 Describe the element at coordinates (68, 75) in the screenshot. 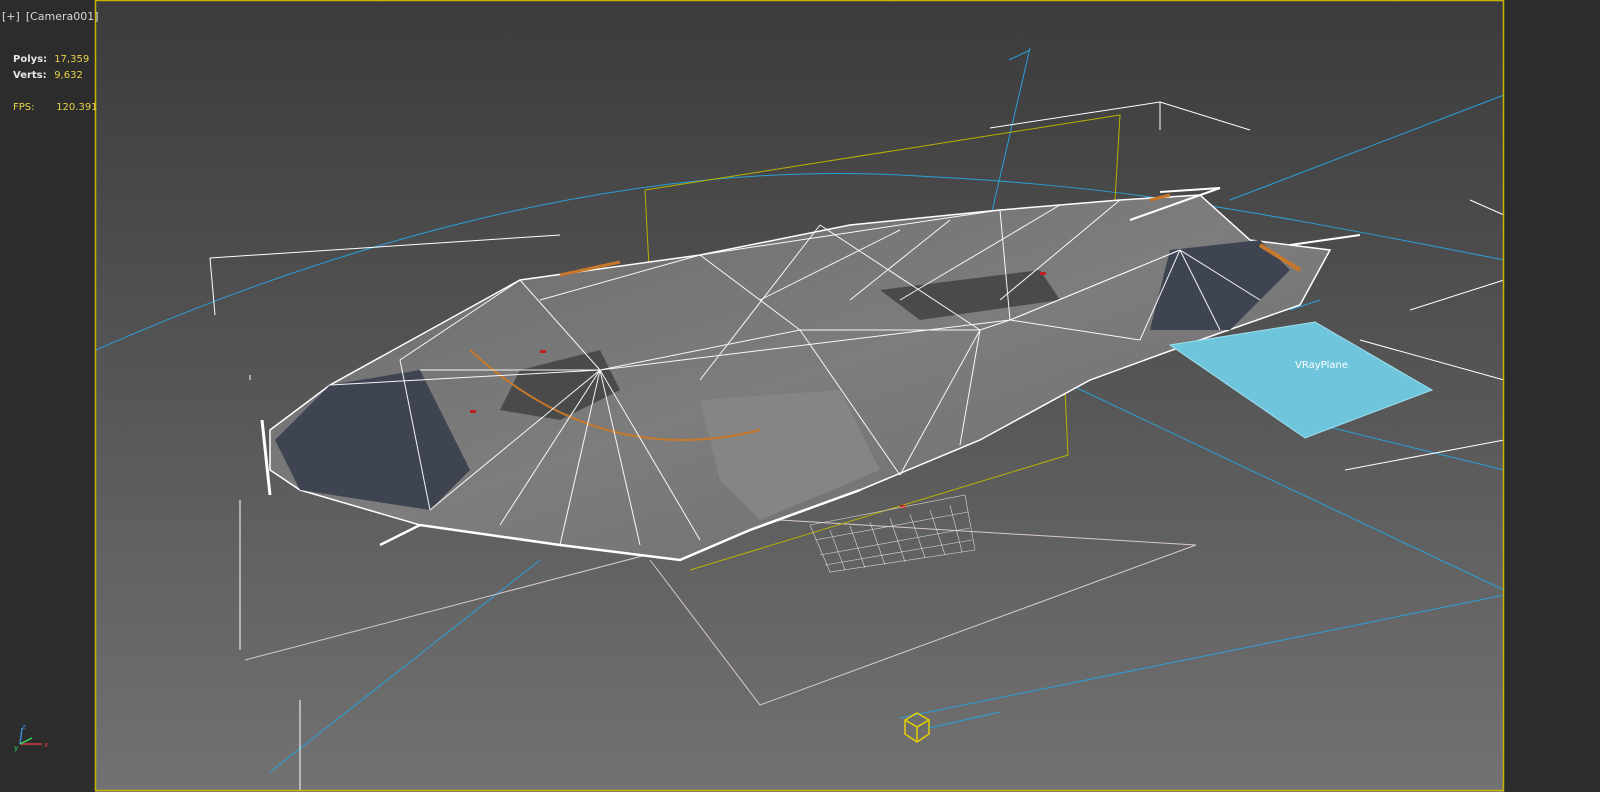

I see `verts-value: 9,632` at that location.